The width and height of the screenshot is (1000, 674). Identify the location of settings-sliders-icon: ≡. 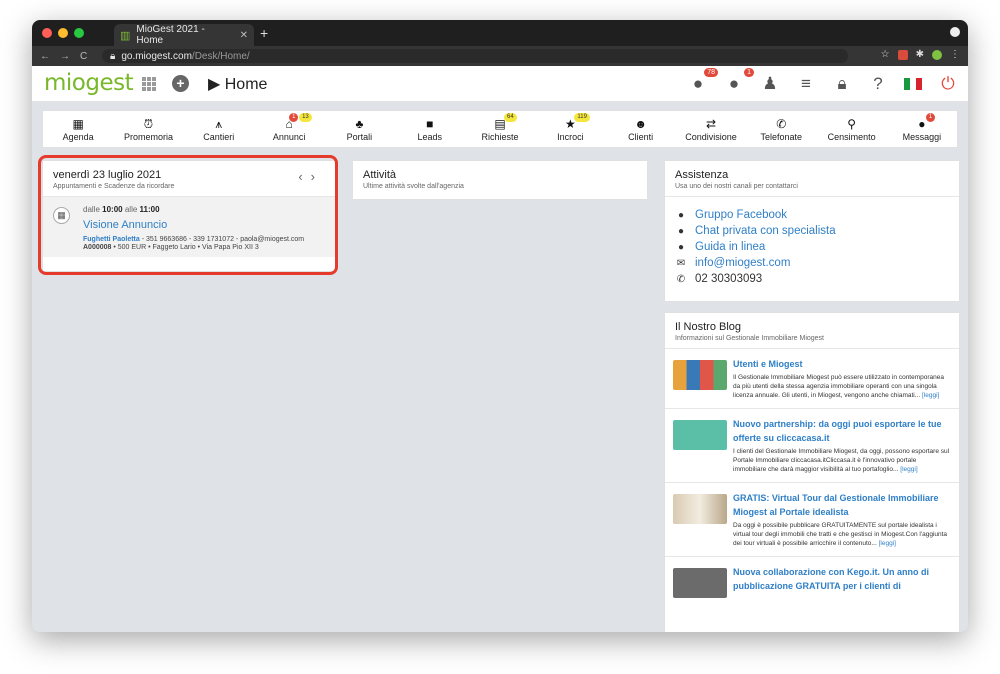
(806, 84).